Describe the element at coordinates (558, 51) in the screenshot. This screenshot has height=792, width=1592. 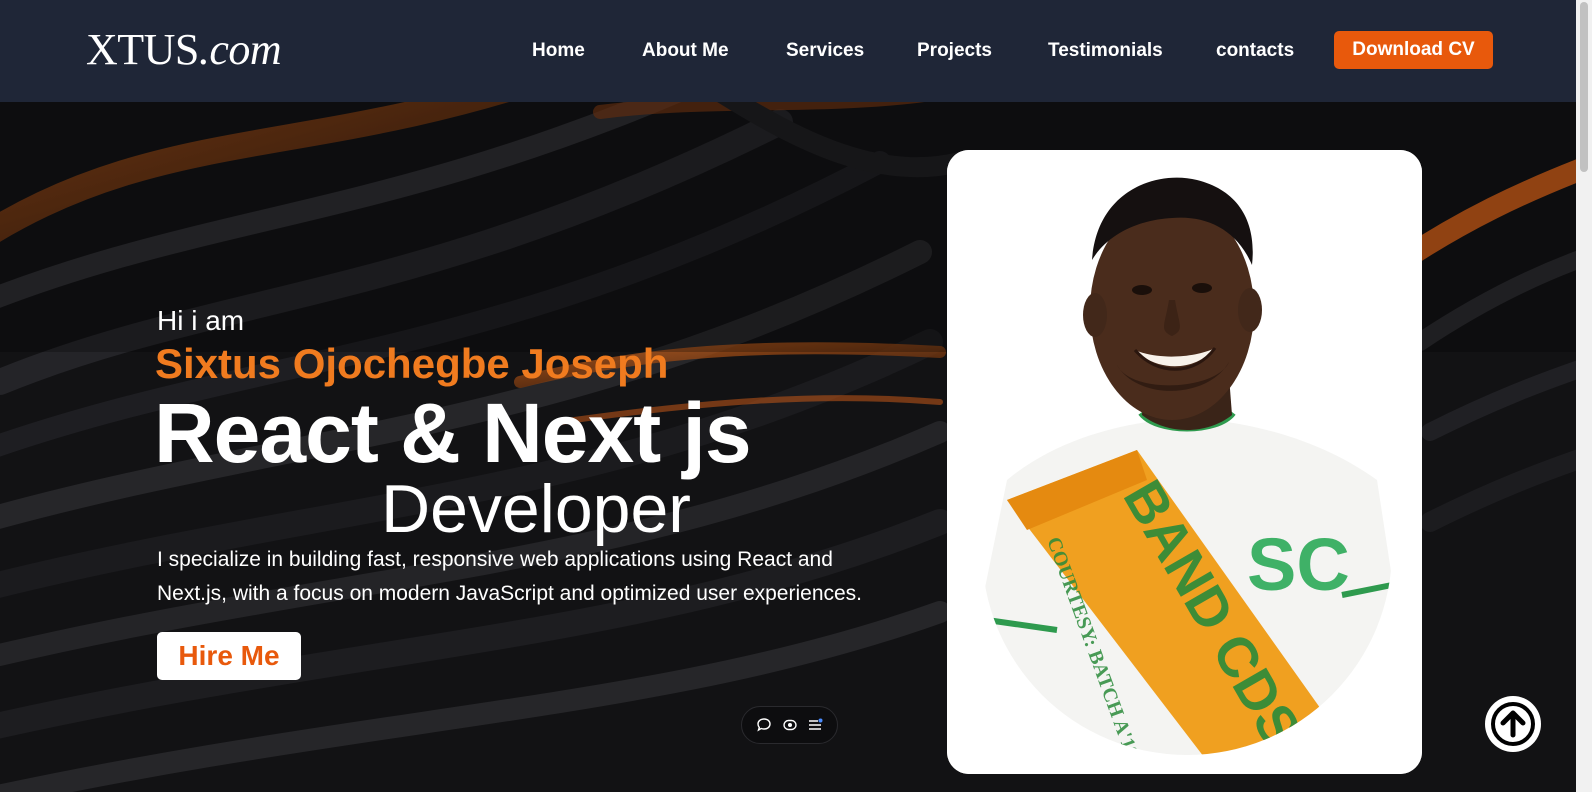
I see `nav-link-home: Home` at that location.